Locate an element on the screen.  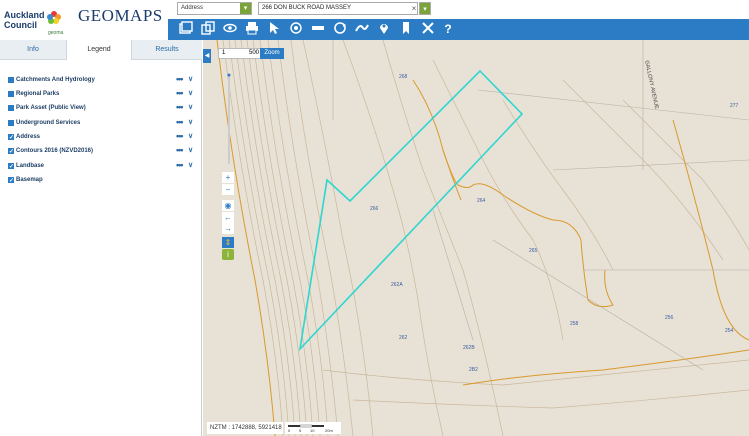
address-number: 258 is located at coordinates (574, 324).